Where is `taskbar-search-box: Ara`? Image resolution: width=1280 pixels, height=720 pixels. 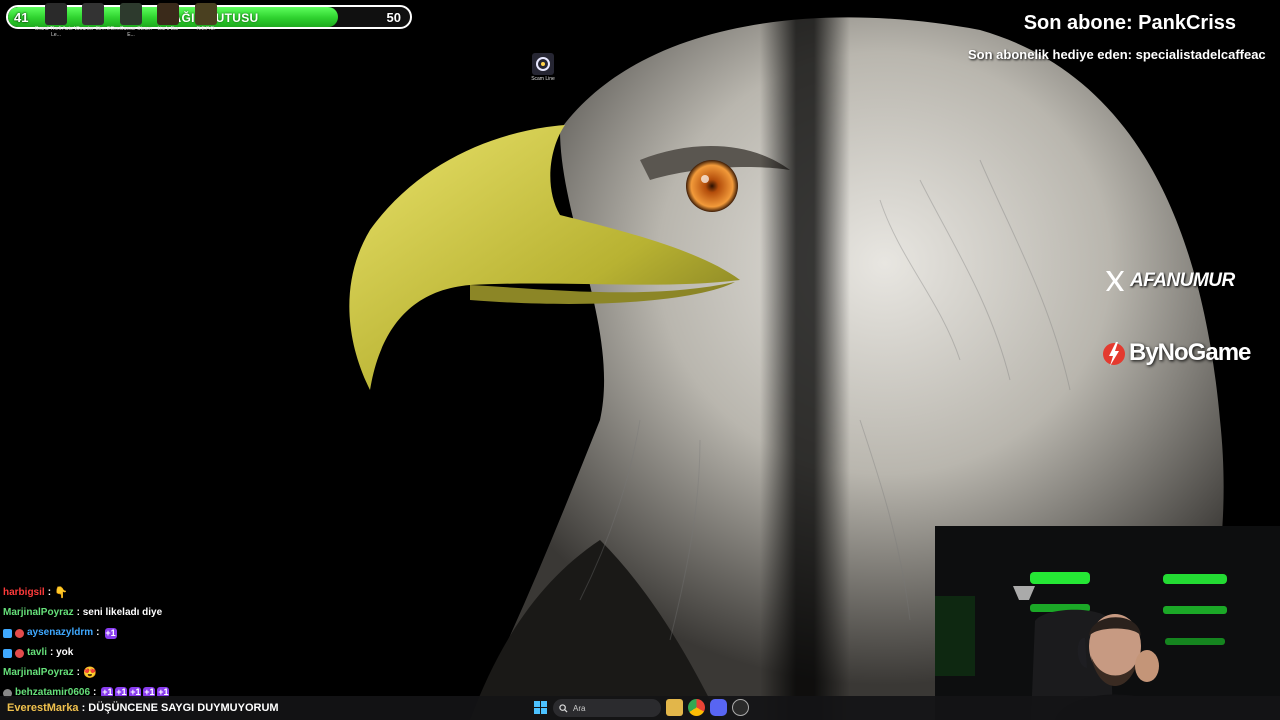
taskbar-search-box: Ara is located at coordinates (607, 708).